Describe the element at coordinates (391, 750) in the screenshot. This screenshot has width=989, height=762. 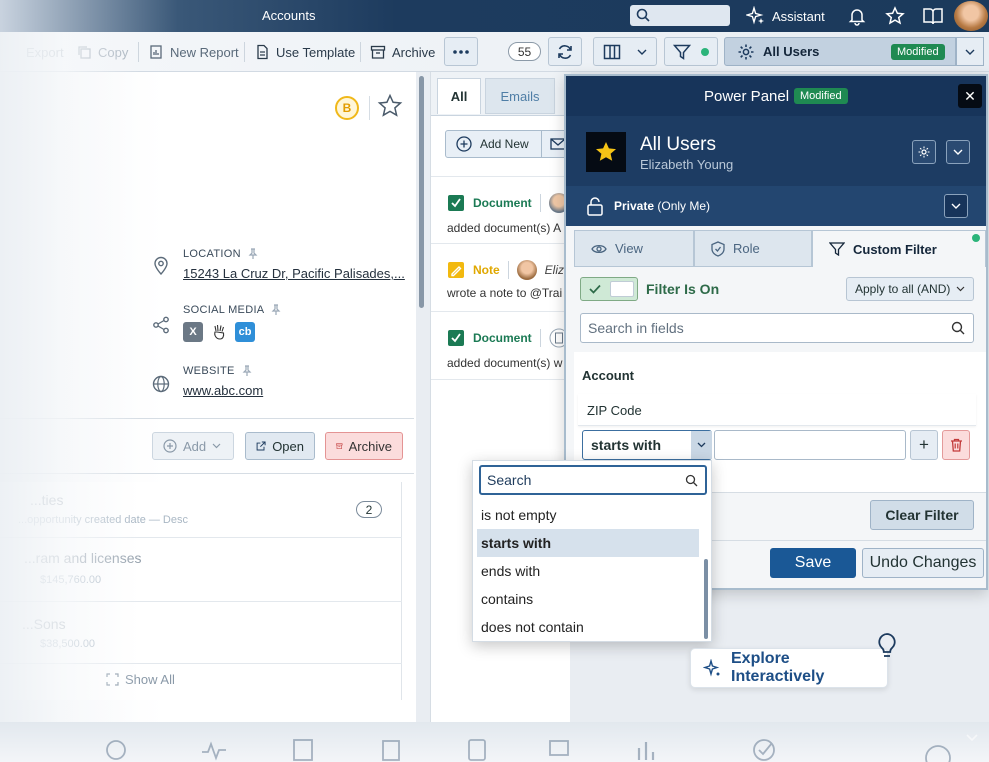
I see `clipboard-icon` at that location.